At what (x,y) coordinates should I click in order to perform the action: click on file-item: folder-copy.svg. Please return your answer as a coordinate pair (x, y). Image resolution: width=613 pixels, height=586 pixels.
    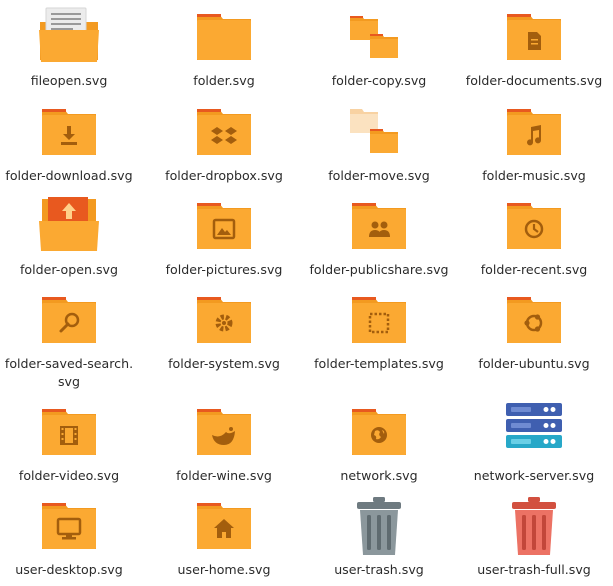
    Looking at the image, I should click on (379, 48).